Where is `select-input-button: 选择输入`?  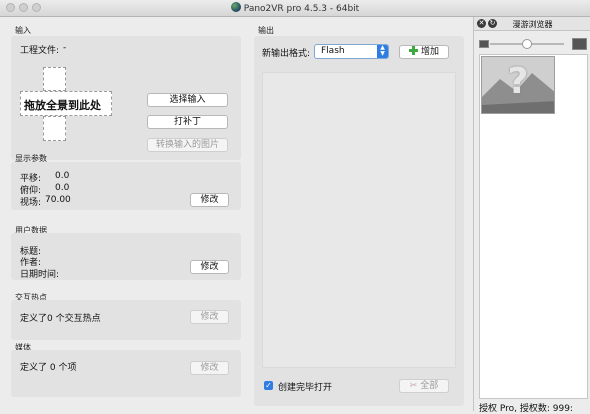 select-input-button: 选择输入 is located at coordinates (187, 100).